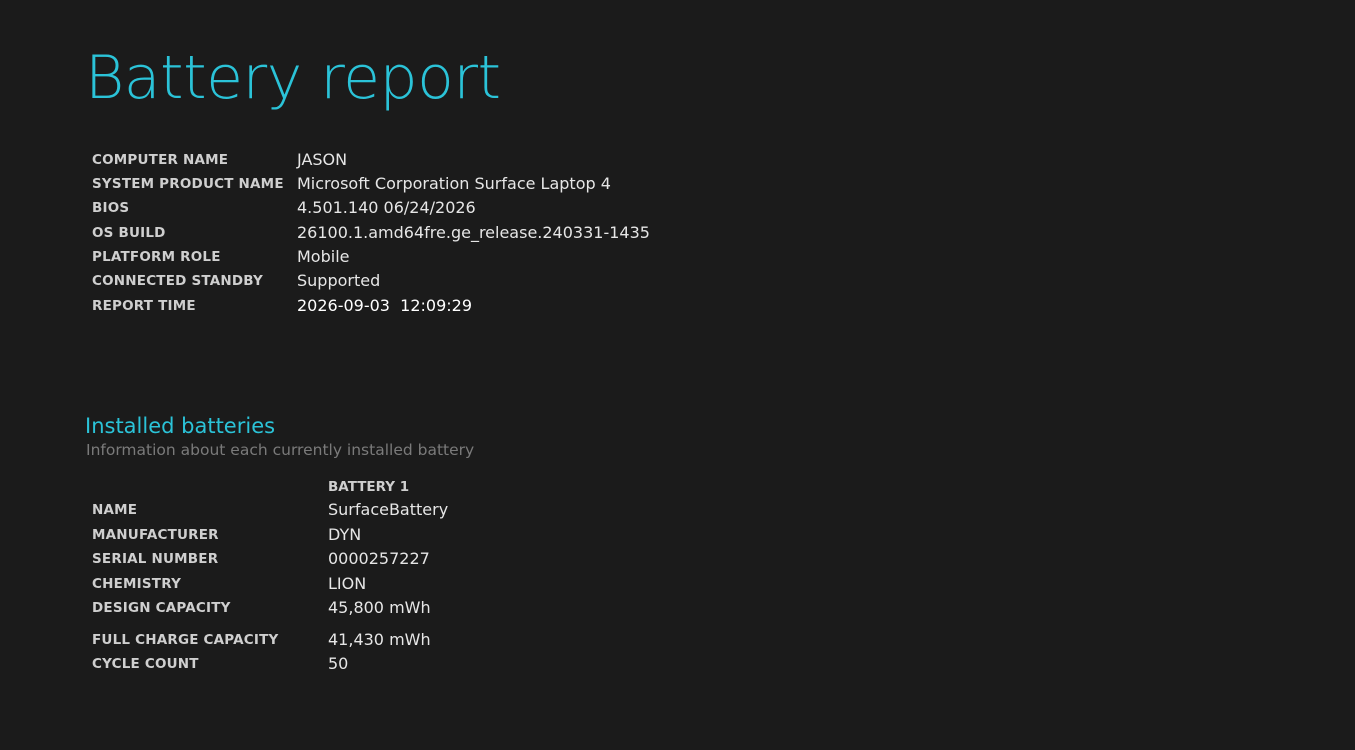 This screenshot has height=750, width=1355. Describe the element at coordinates (473, 232) in the screenshot. I see `info-value: 26100.1.amd64fre.ge_release.240331-1435` at that location.